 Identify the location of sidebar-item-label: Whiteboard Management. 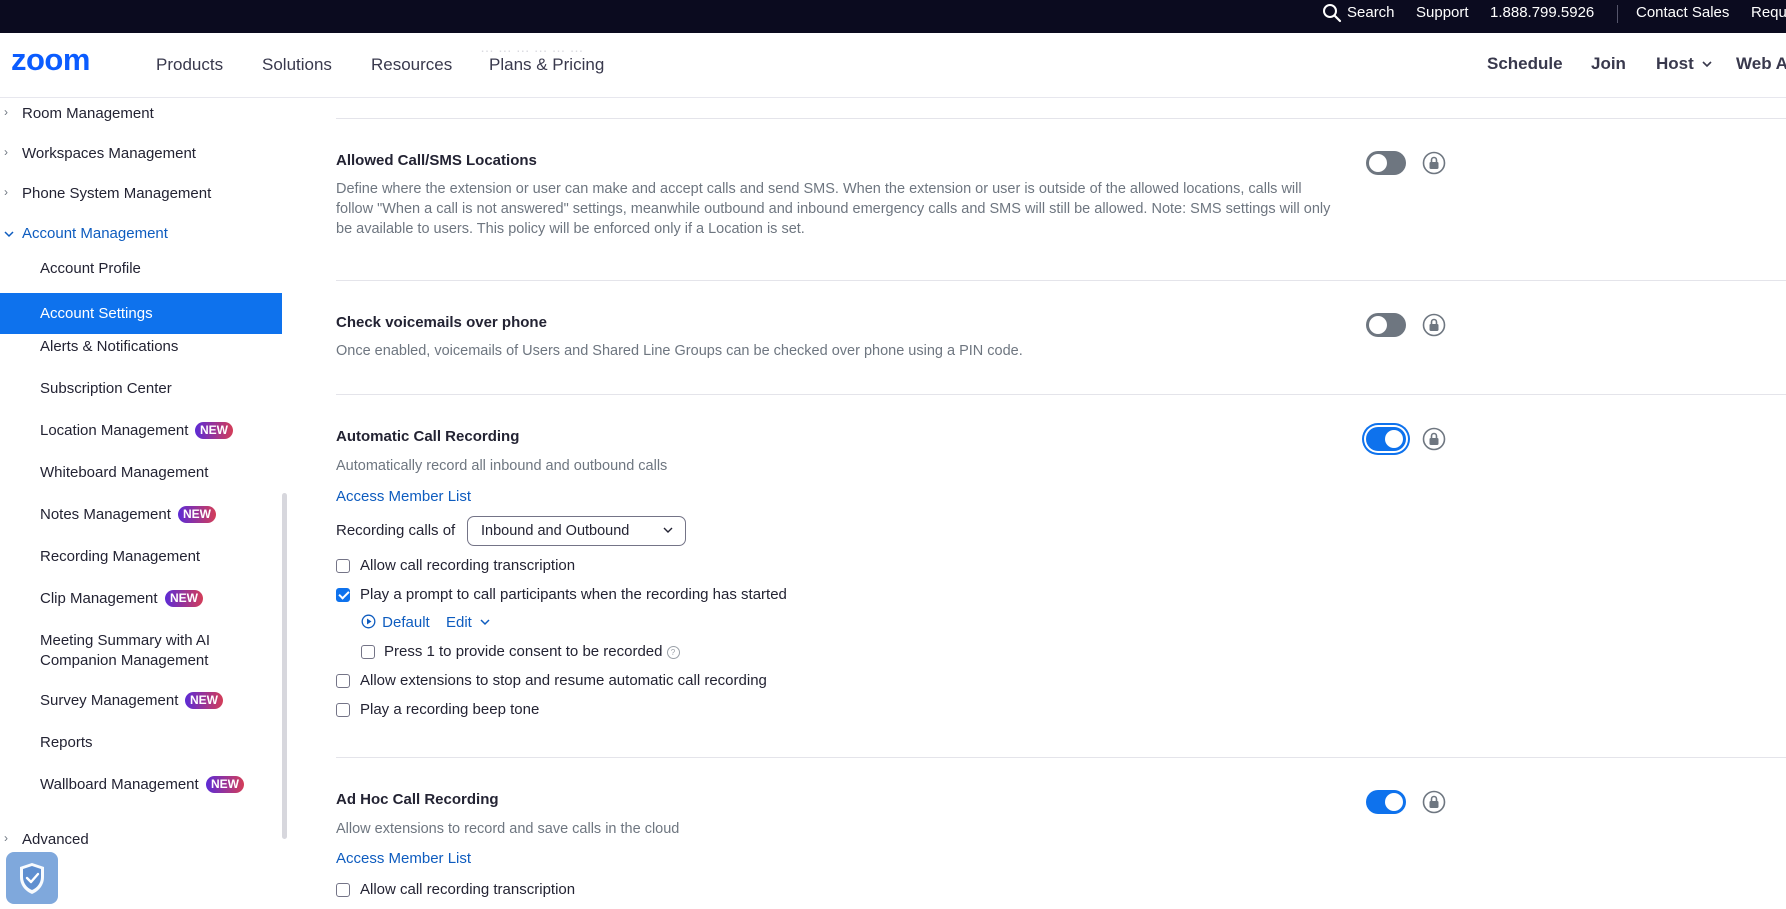
(124, 472).